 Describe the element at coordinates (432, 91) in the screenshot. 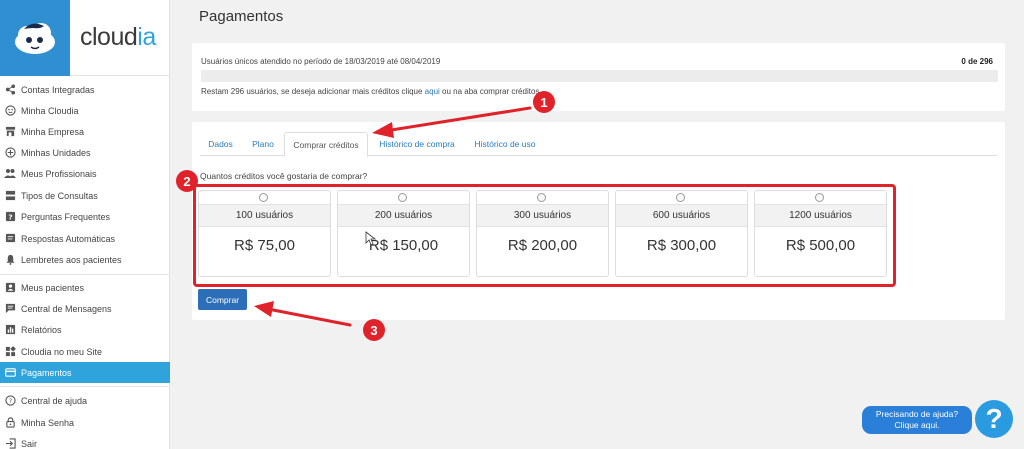

I see `buy-credits-link: aqui` at that location.